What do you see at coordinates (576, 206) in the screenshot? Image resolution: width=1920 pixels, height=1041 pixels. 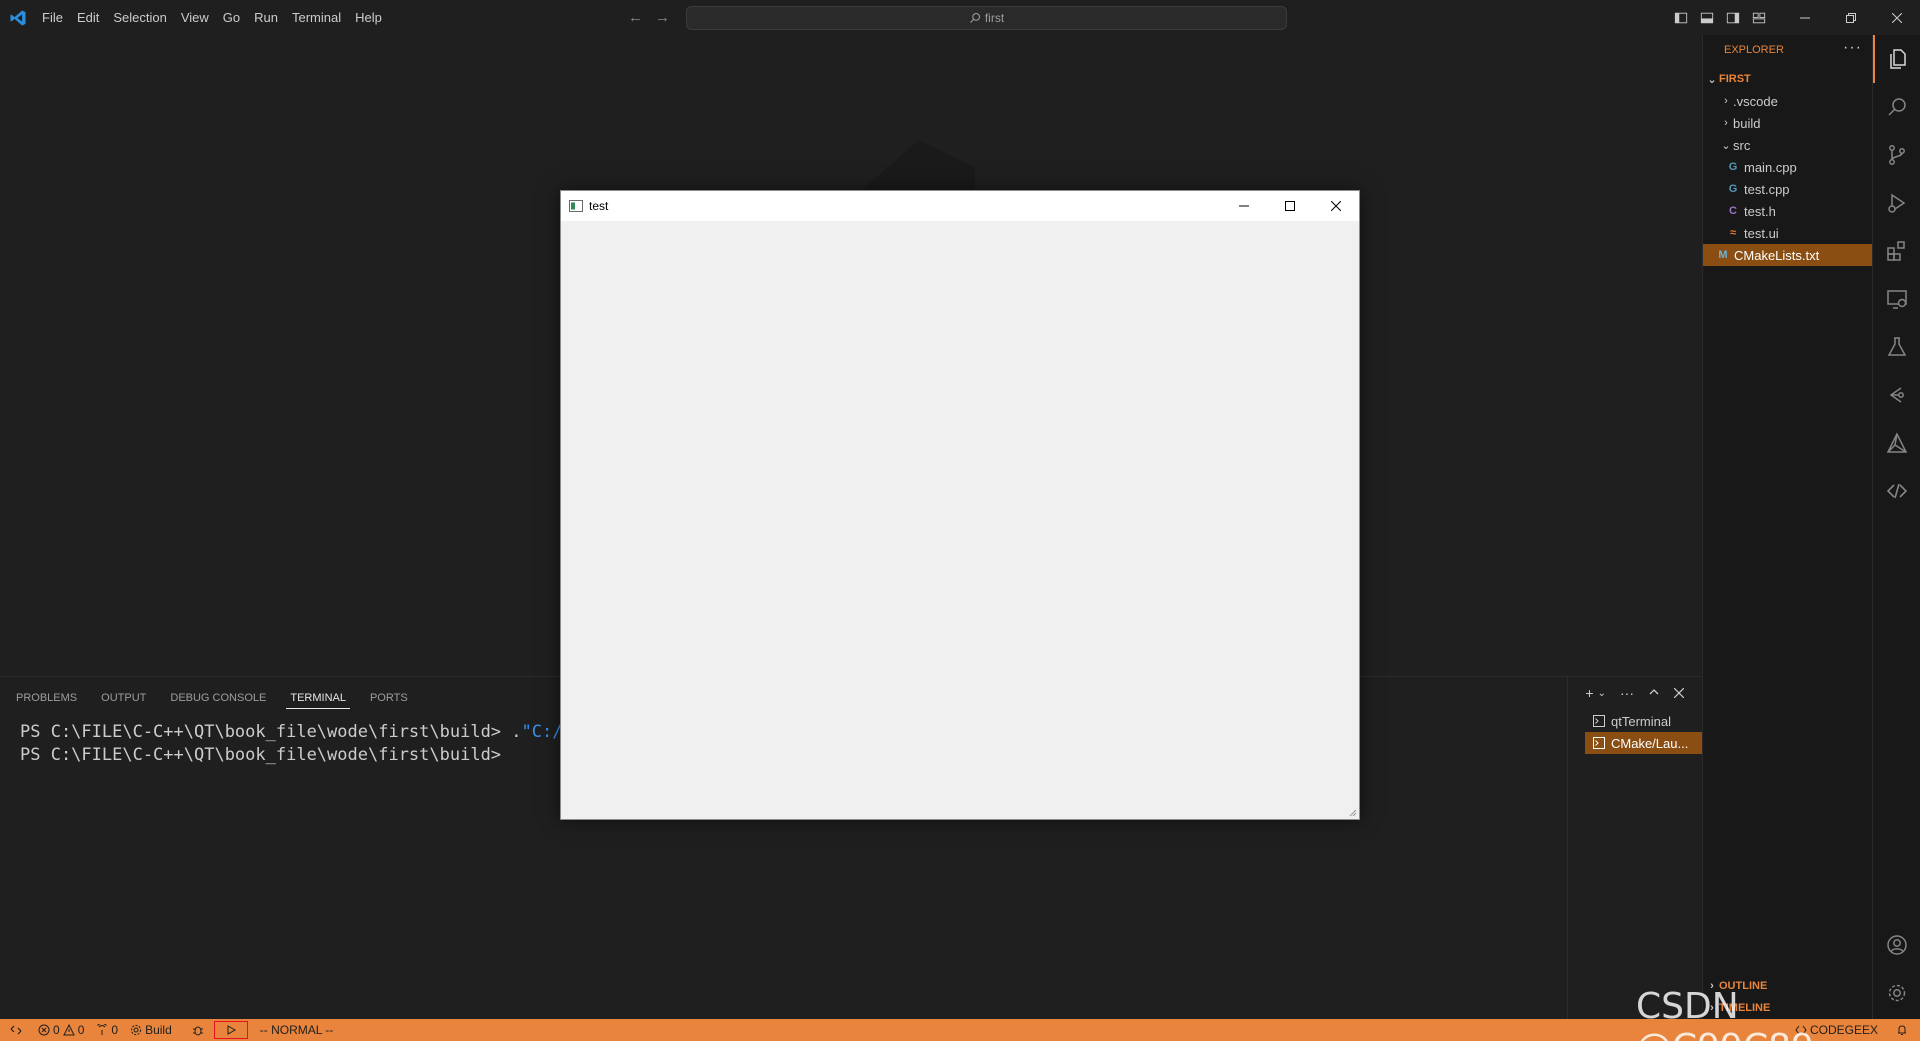 I see `qt-app-icon` at bounding box center [576, 206].